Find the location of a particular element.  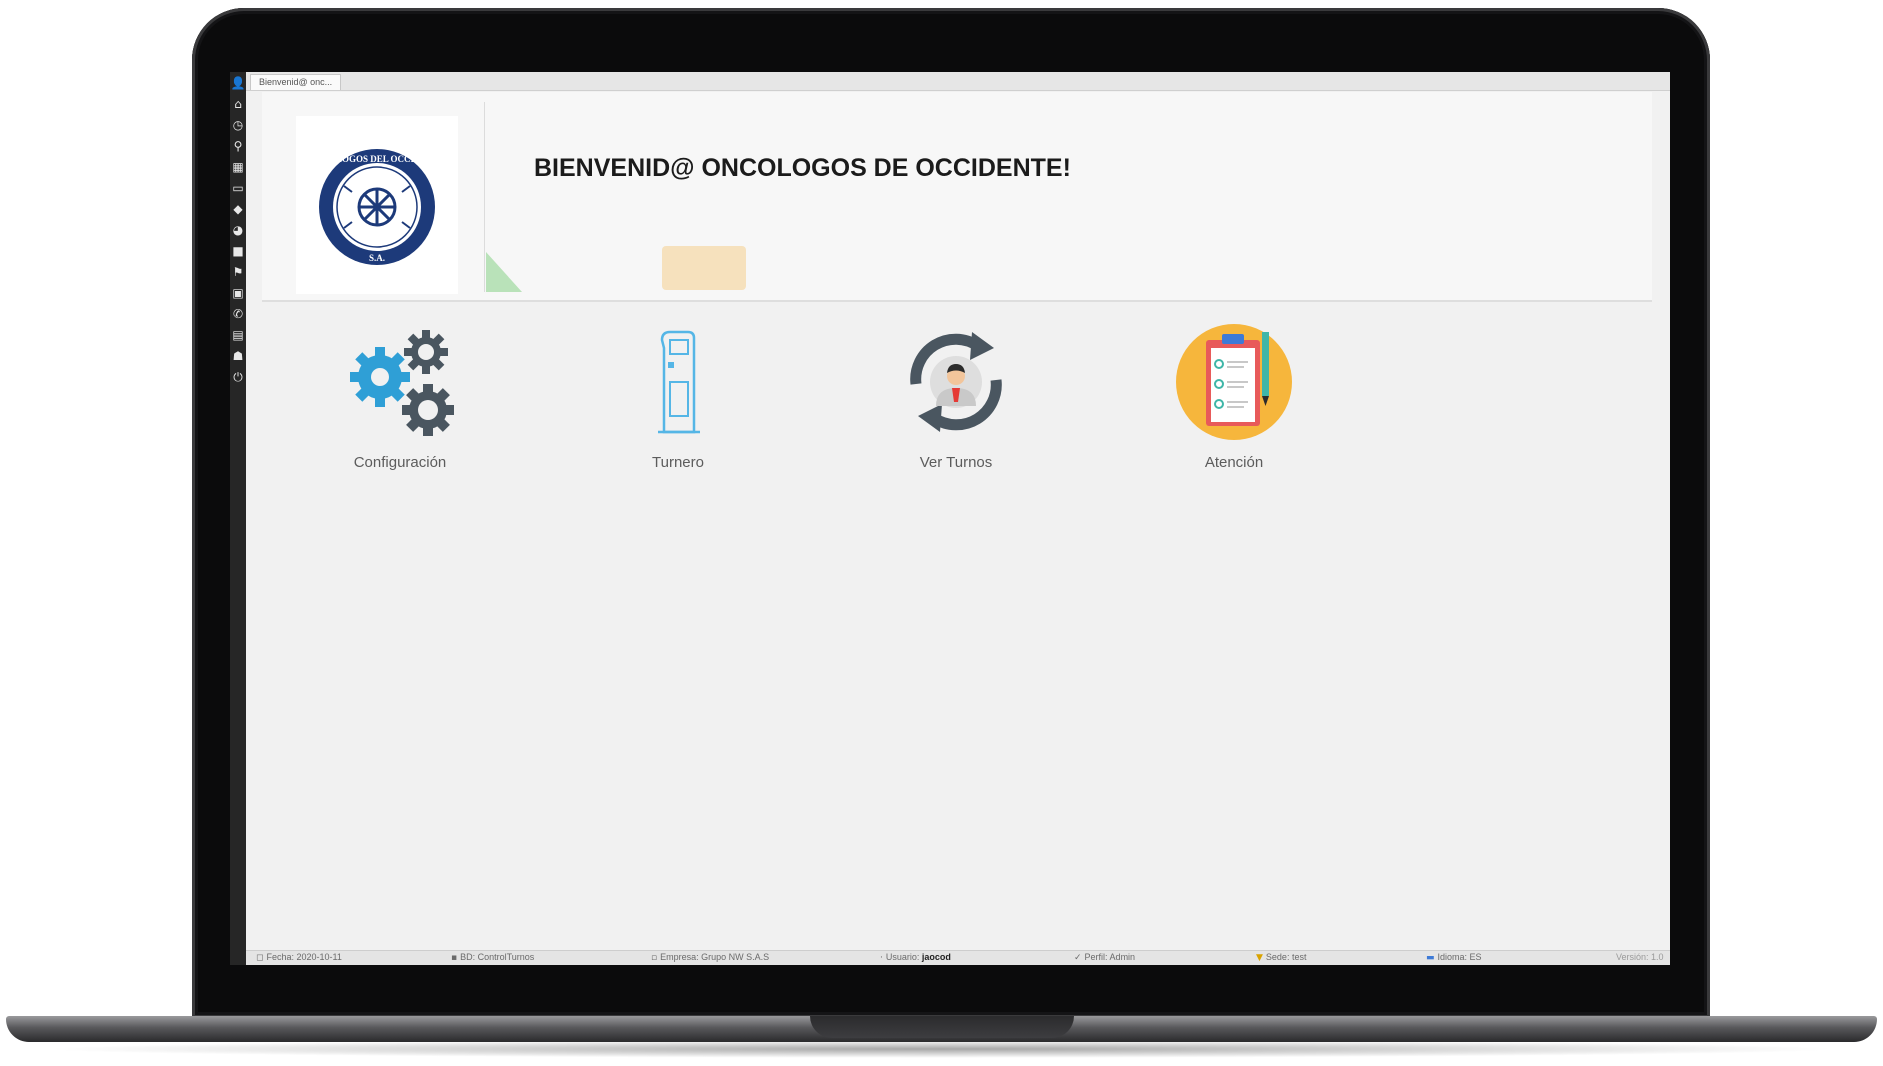

user-status-icon: · is located at coordinates (881, 958).